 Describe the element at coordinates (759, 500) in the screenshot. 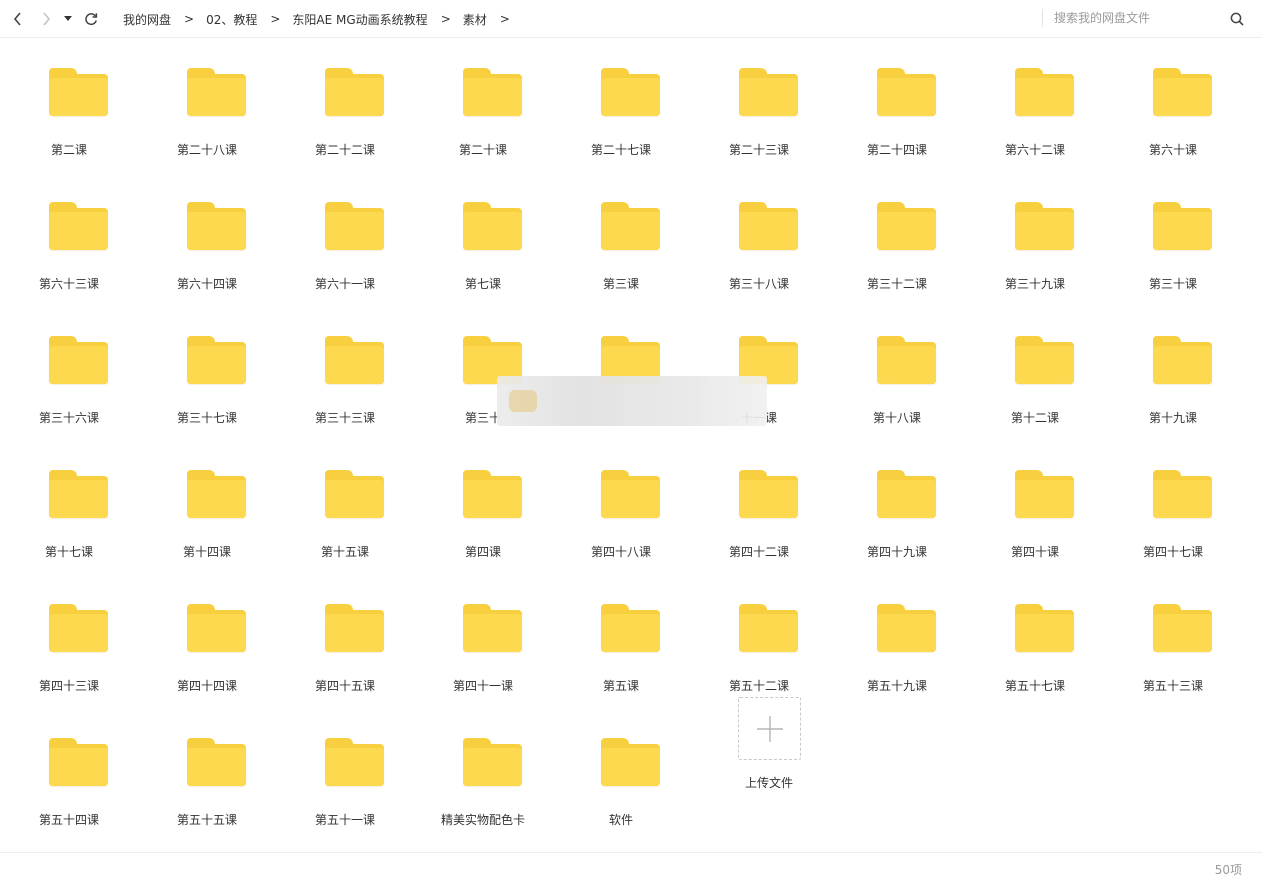

I see `folder-item: 第四十二课` at that location.